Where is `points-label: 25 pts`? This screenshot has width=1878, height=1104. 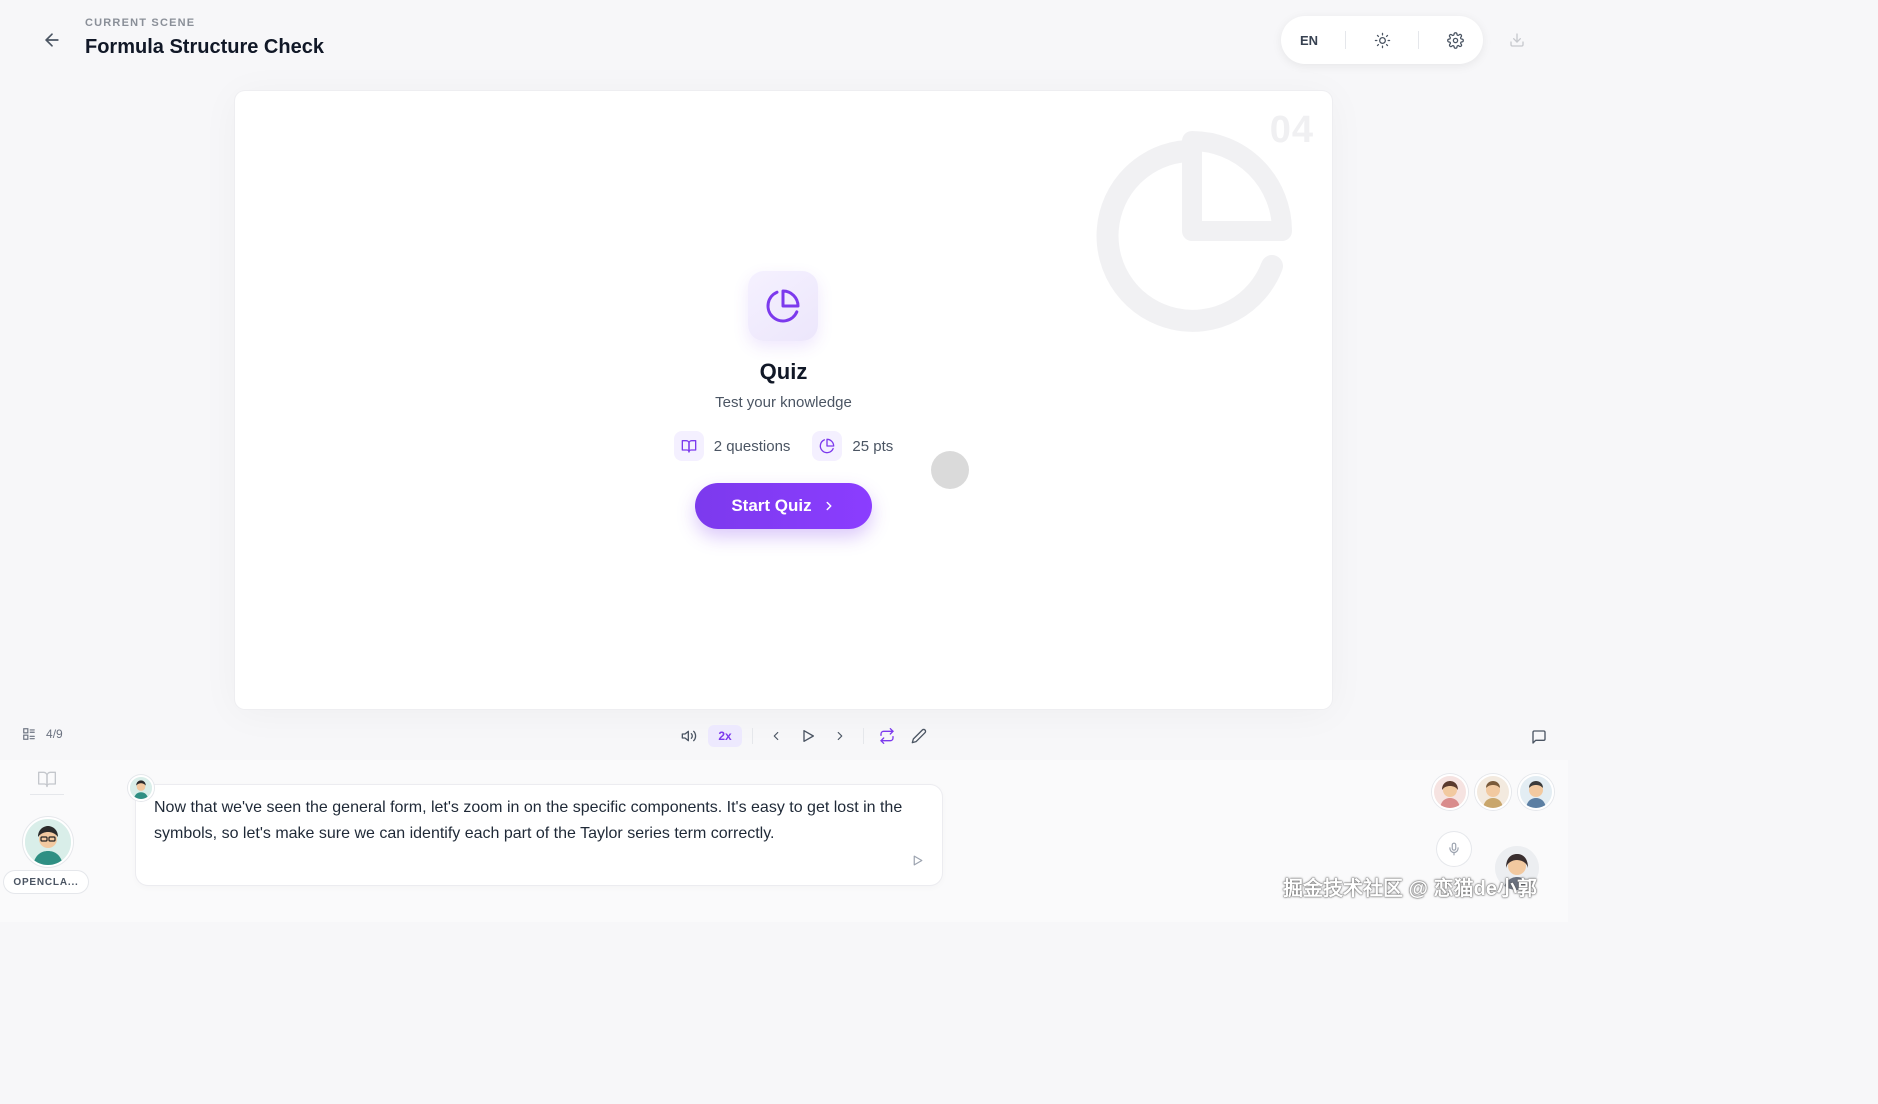
points-label: 25 pts is located at coordinates (873, 446).